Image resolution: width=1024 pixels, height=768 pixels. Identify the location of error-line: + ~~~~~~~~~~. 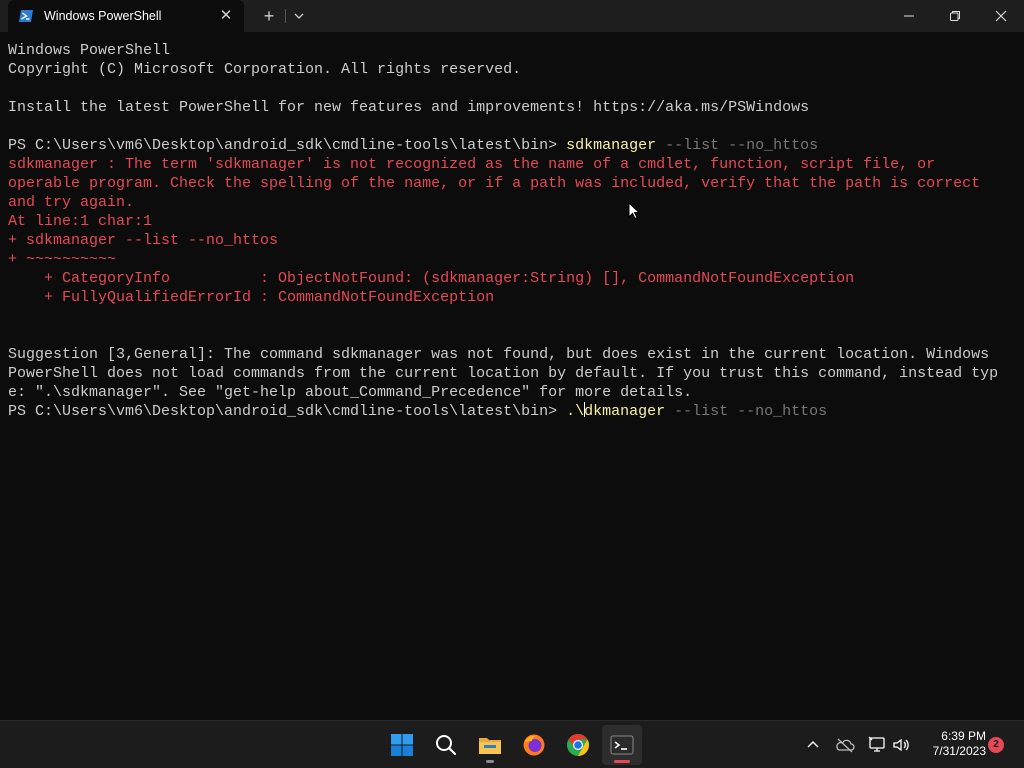
(62, 259).